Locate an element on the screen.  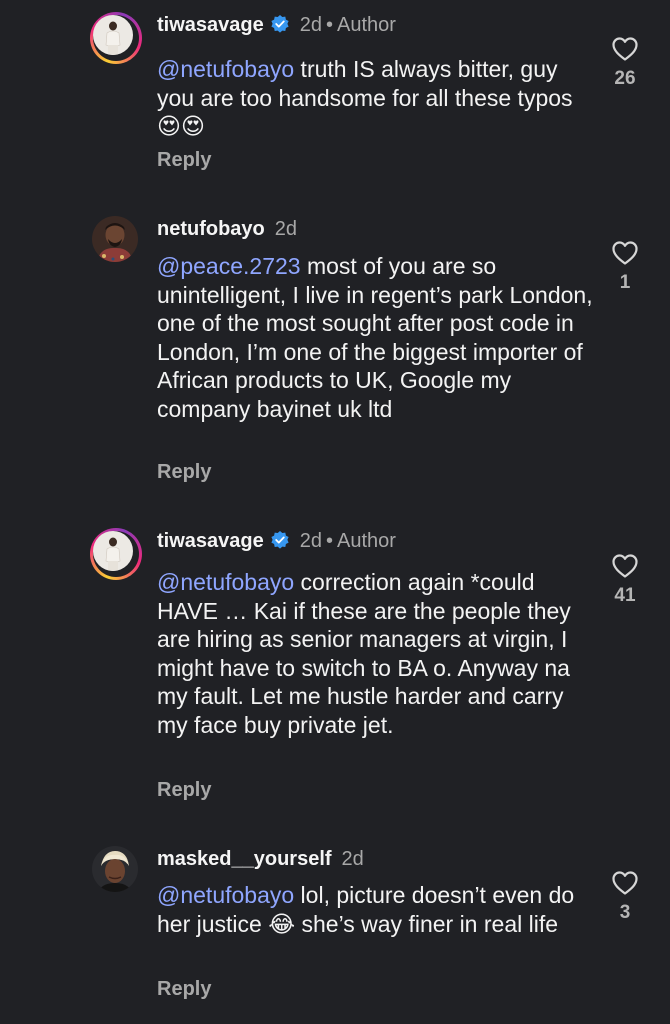
like-count: 26 is located at coordinates (625, 78).